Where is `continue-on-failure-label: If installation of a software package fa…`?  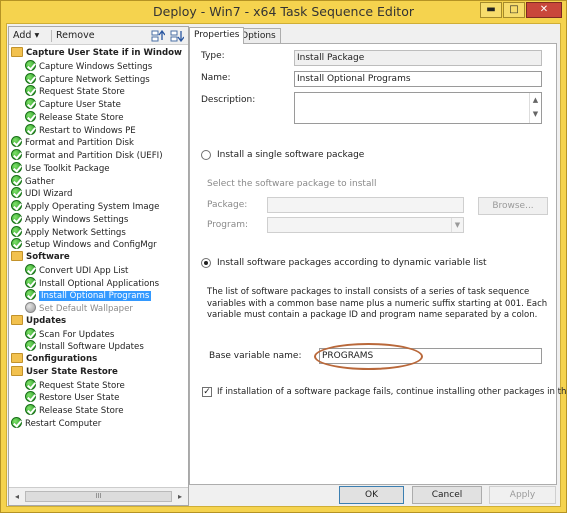 continue-on-failure-label: If installation of a software package fa… is located at coordinates (392, 392).